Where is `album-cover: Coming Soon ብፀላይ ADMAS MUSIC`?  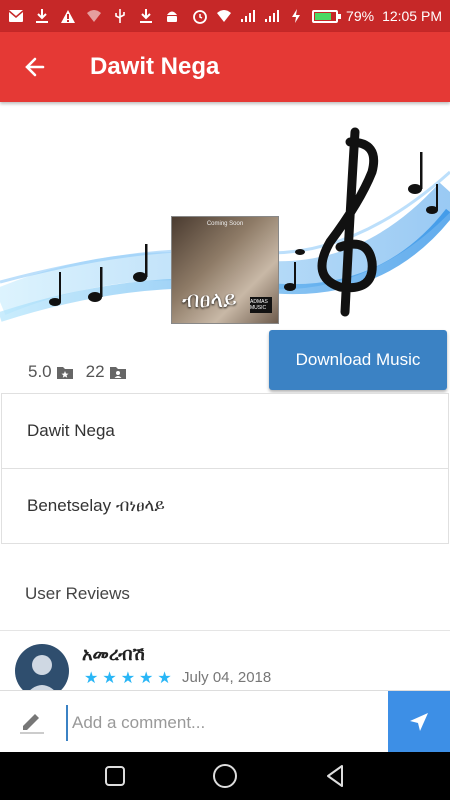
album-cover: Coming Soon ብፀላይ ADMAS MUSIC is located at coordinates (225, 270).